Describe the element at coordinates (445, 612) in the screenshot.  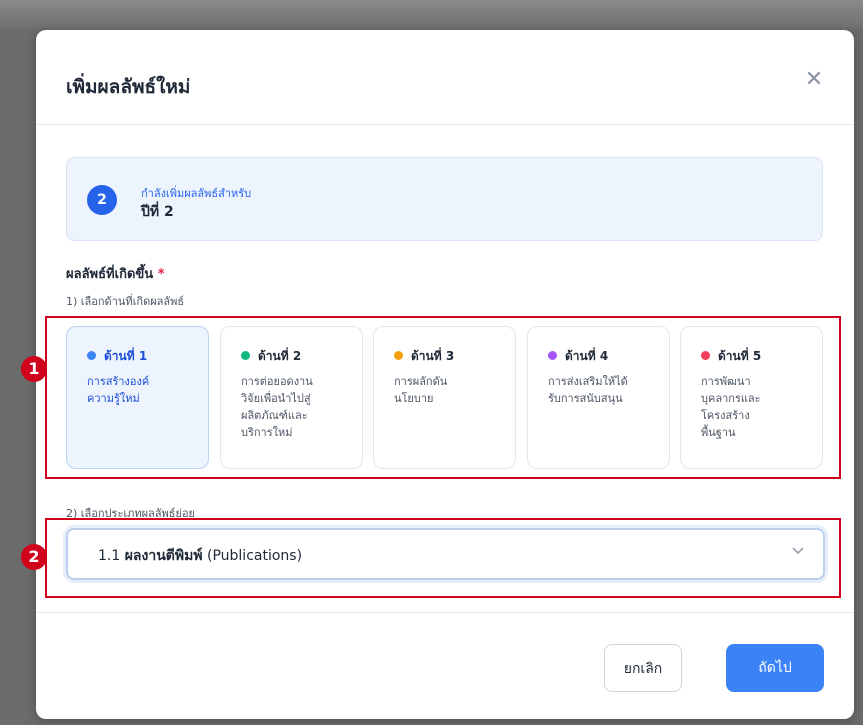
I see `footer-divider` at that location.